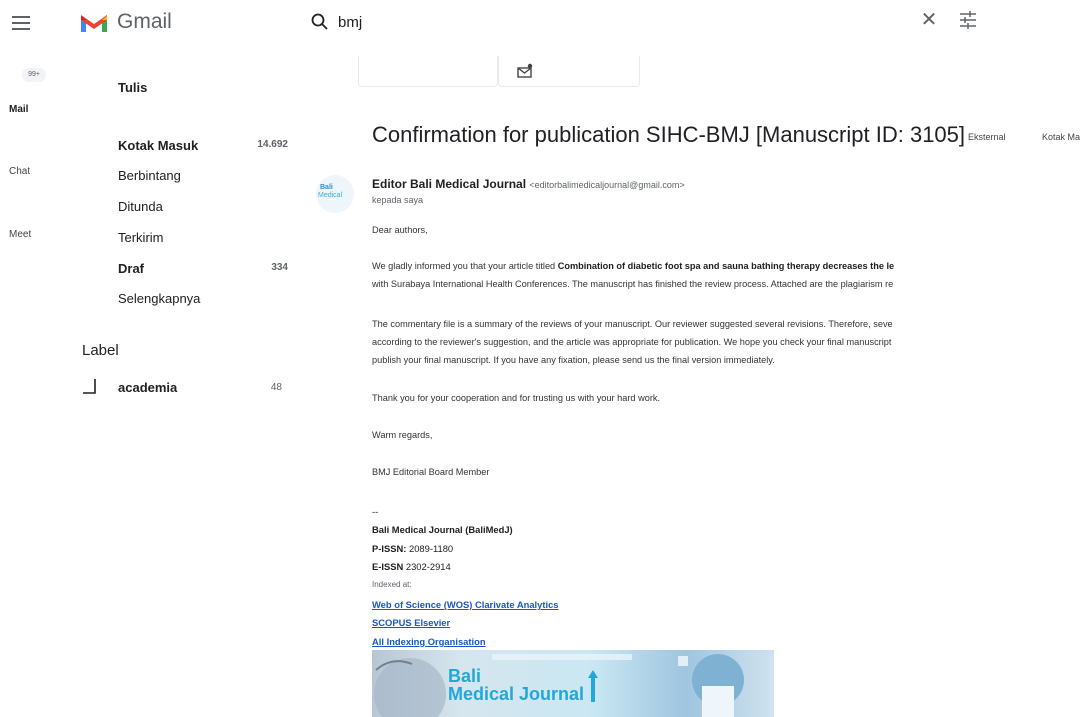 This screenshot has width=1089, height=717. I want to click on avatar-text: Bali, so click(326, 187).